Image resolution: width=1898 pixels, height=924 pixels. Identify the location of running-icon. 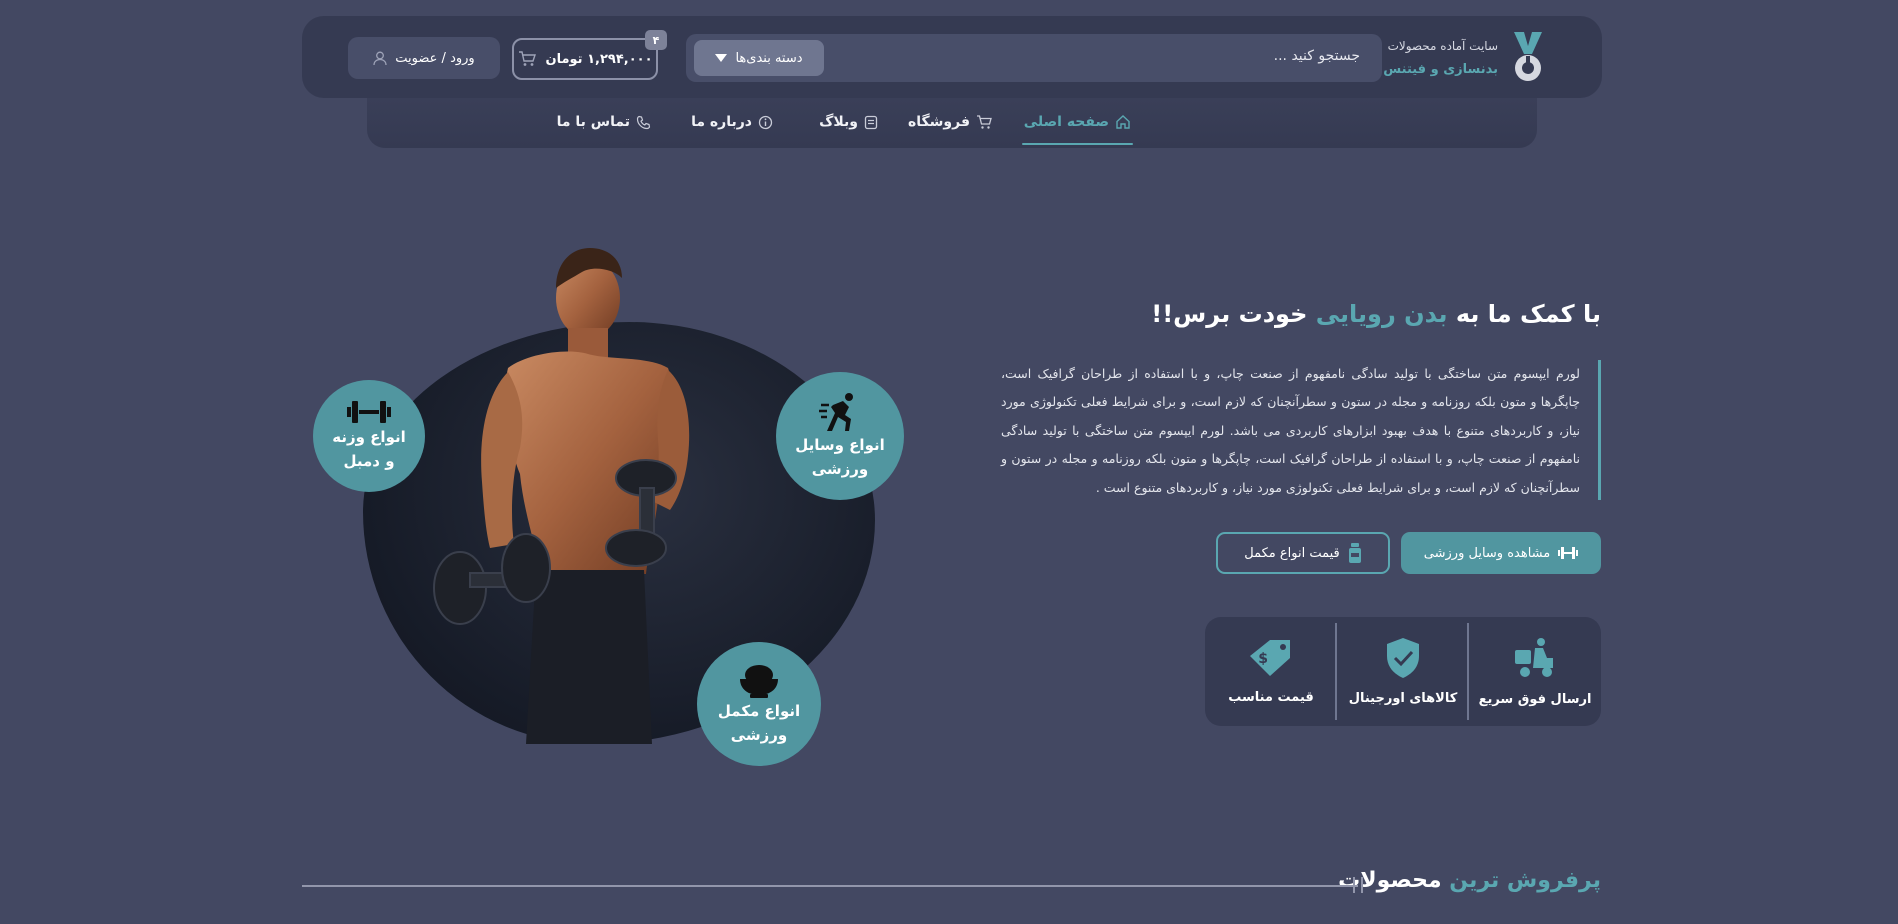
(836, 412).